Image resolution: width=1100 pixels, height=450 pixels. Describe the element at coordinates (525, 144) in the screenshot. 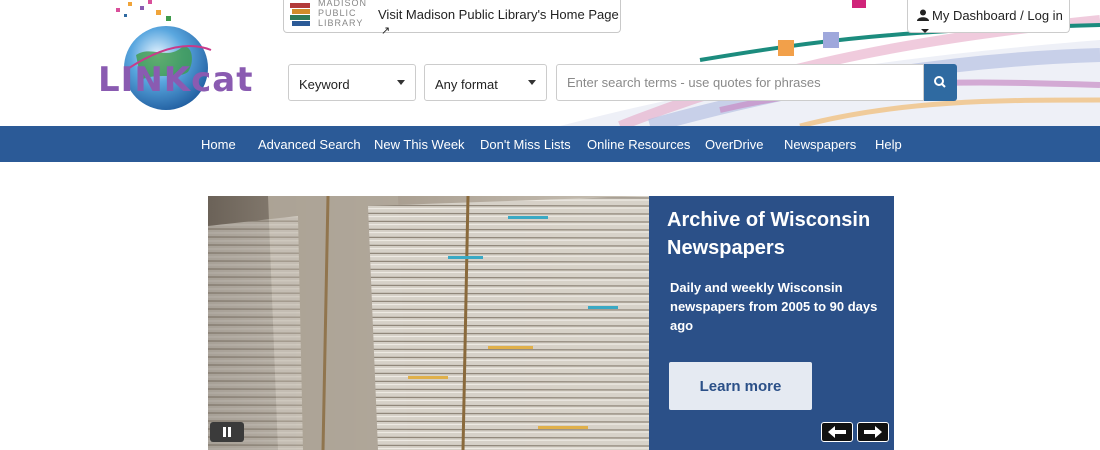

I see `nav-dont-miss-lists: Don't Miss Lists` at that location.